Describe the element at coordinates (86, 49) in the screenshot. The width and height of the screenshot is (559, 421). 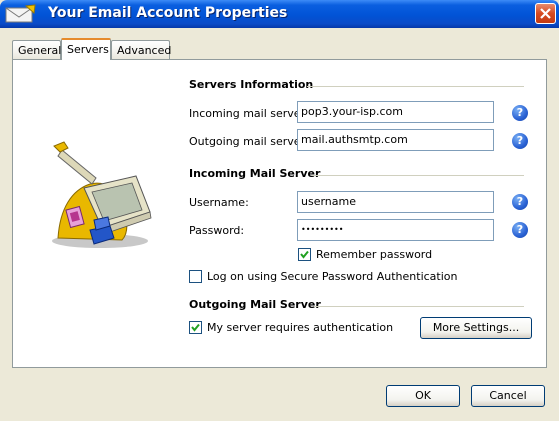
I see `tab-servers: Servers` at that location.